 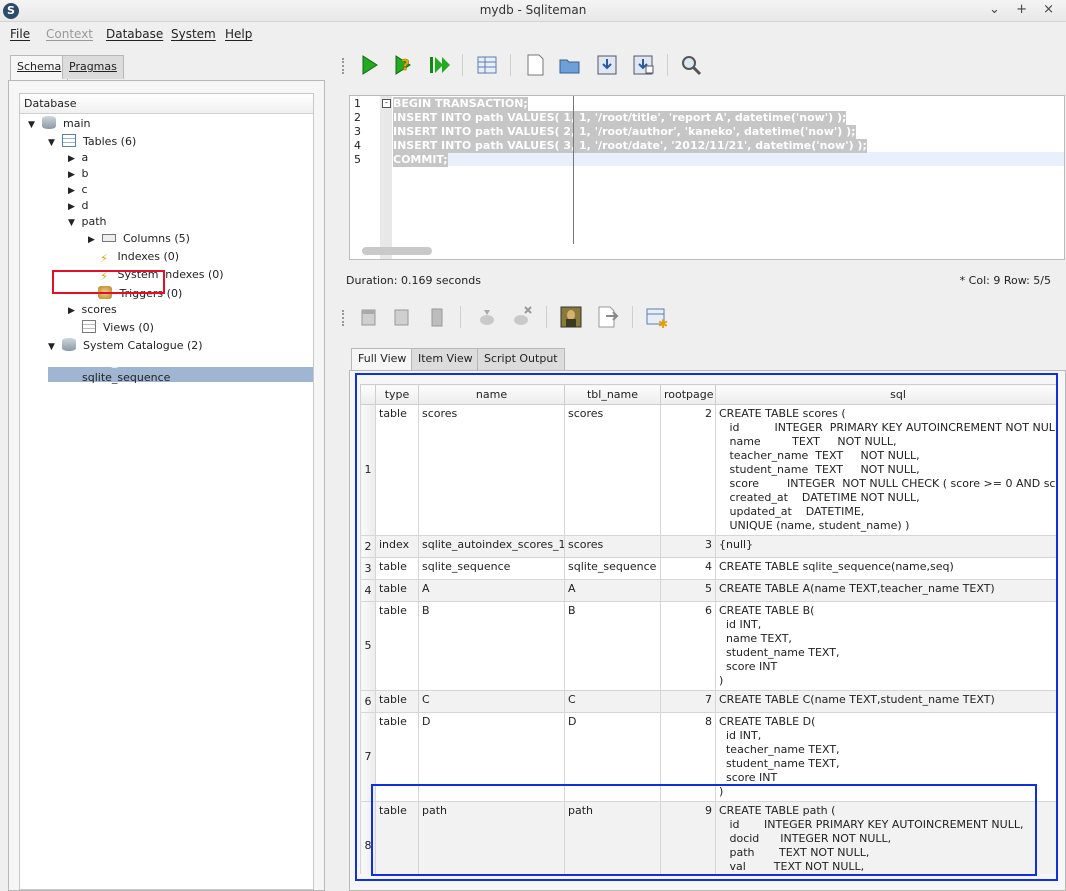 I want to click on result-toolbar: ✱, so click(x=702, y=318).